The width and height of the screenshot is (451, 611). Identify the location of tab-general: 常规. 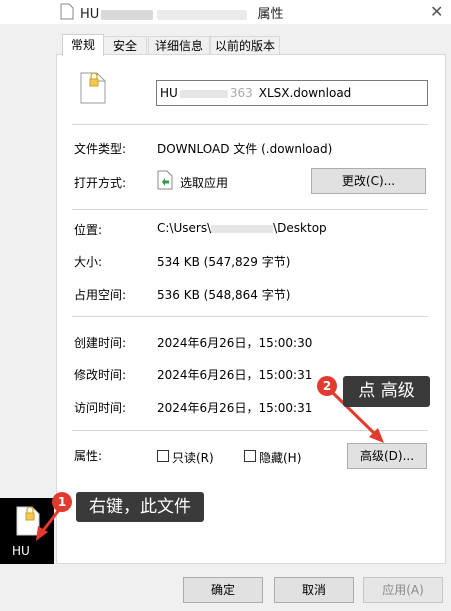
(83, 45).